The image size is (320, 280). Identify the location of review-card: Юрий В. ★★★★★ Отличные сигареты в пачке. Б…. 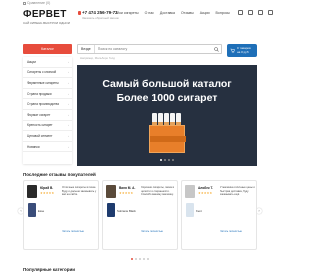
(61, 215).